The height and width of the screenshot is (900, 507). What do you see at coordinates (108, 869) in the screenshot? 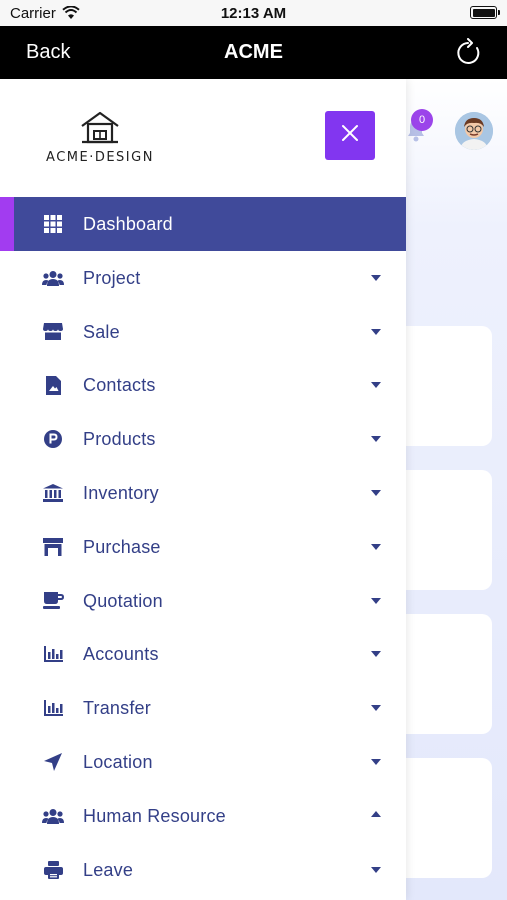
I see `menu-item-label: Leave` at bounding box center [108, 869].